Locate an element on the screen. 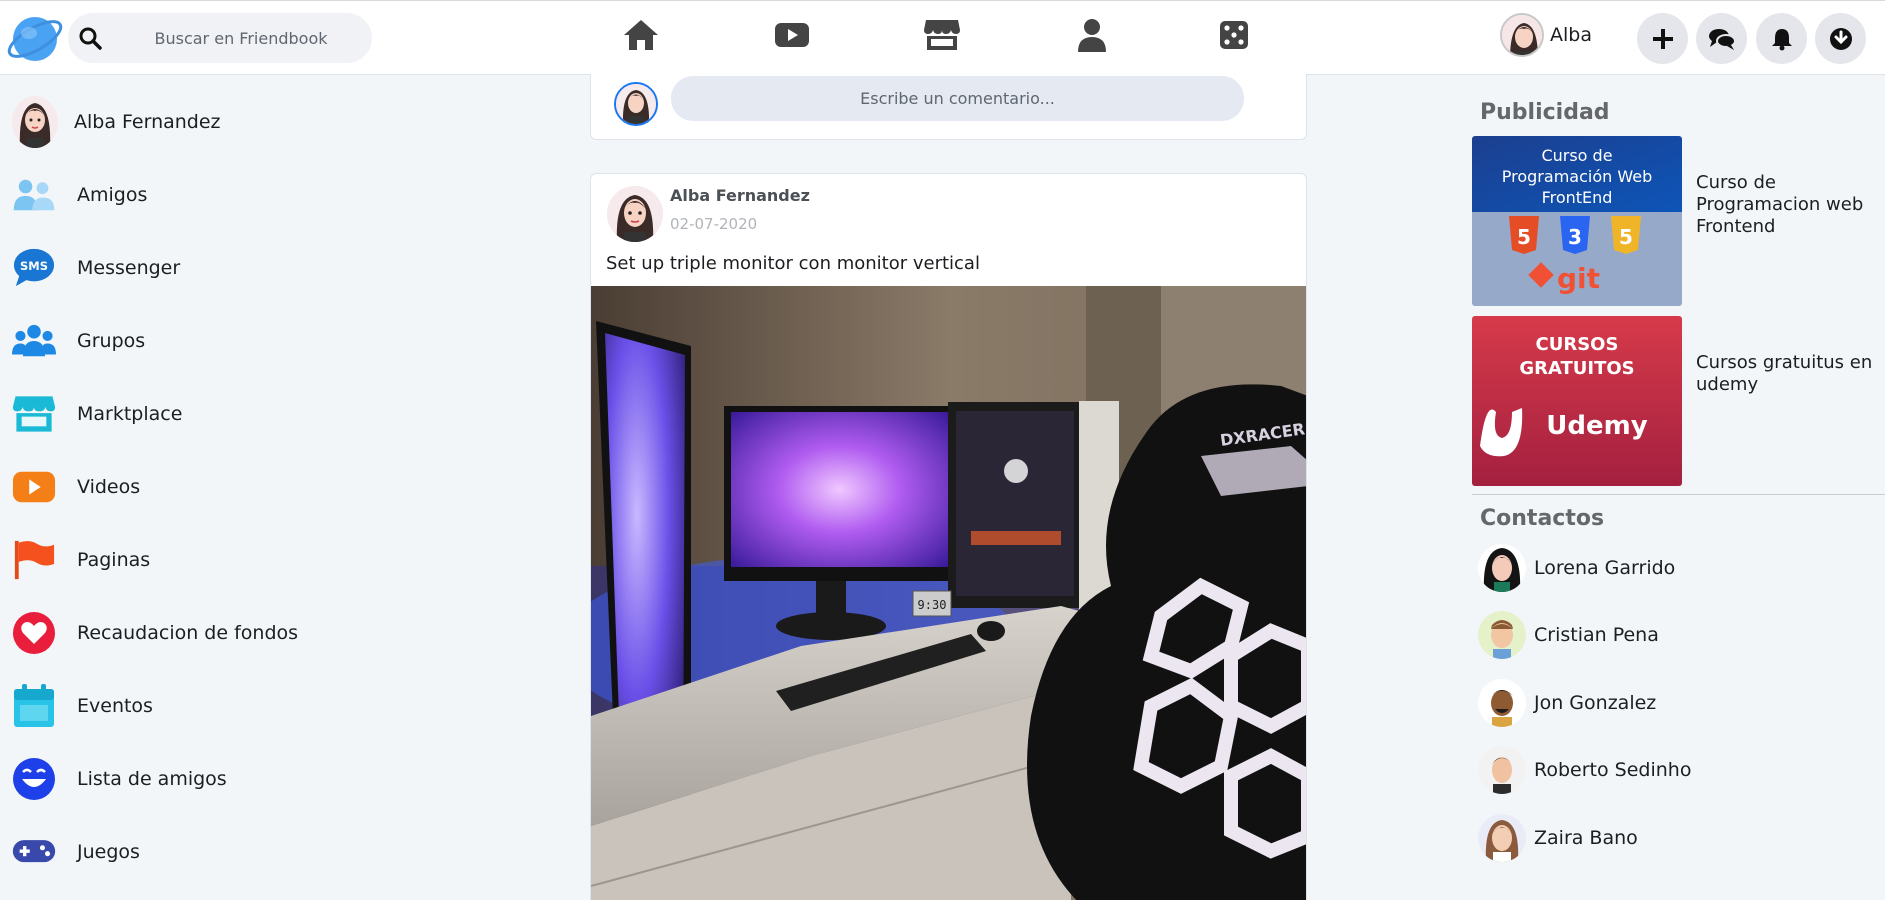 The width and height of the screenshot is (1885, 900). comment-box is located at coordinates (948, 107).